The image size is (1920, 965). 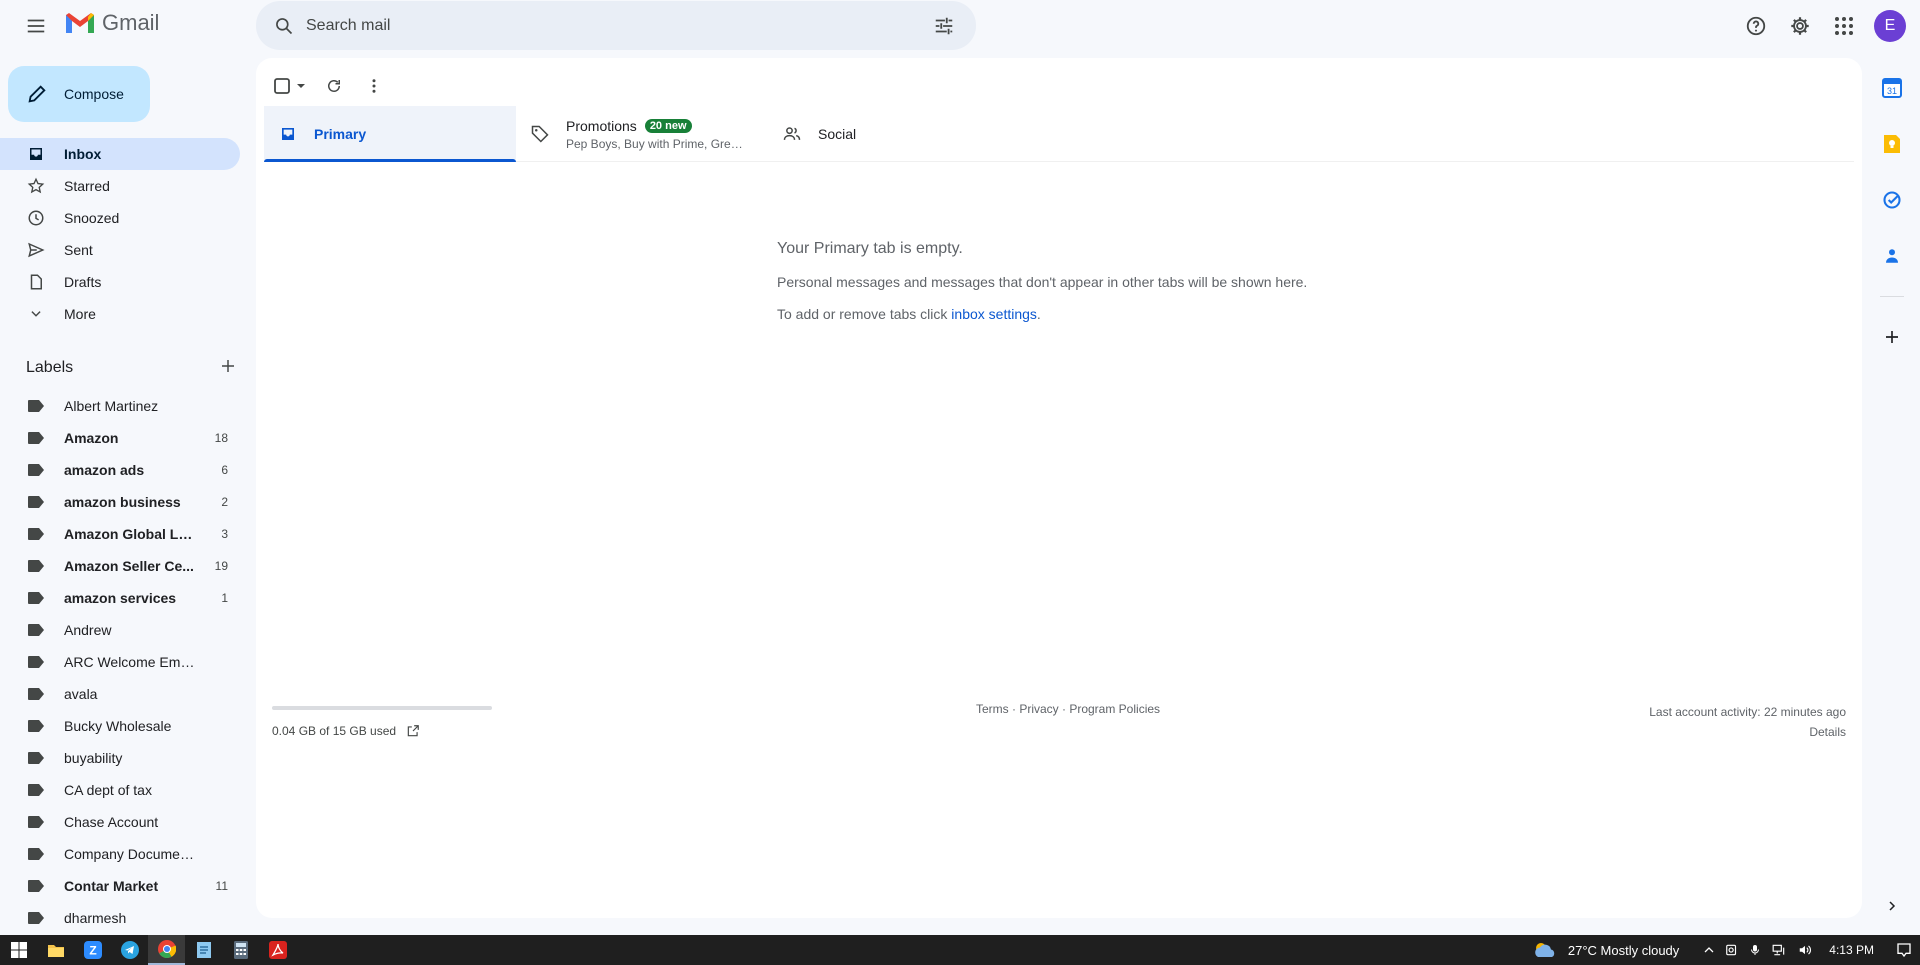 What do you see at coordinates (120, 186) in the screenshot?
I see `sidebar-item-starred: Starred` at bounding box center [120, 186].